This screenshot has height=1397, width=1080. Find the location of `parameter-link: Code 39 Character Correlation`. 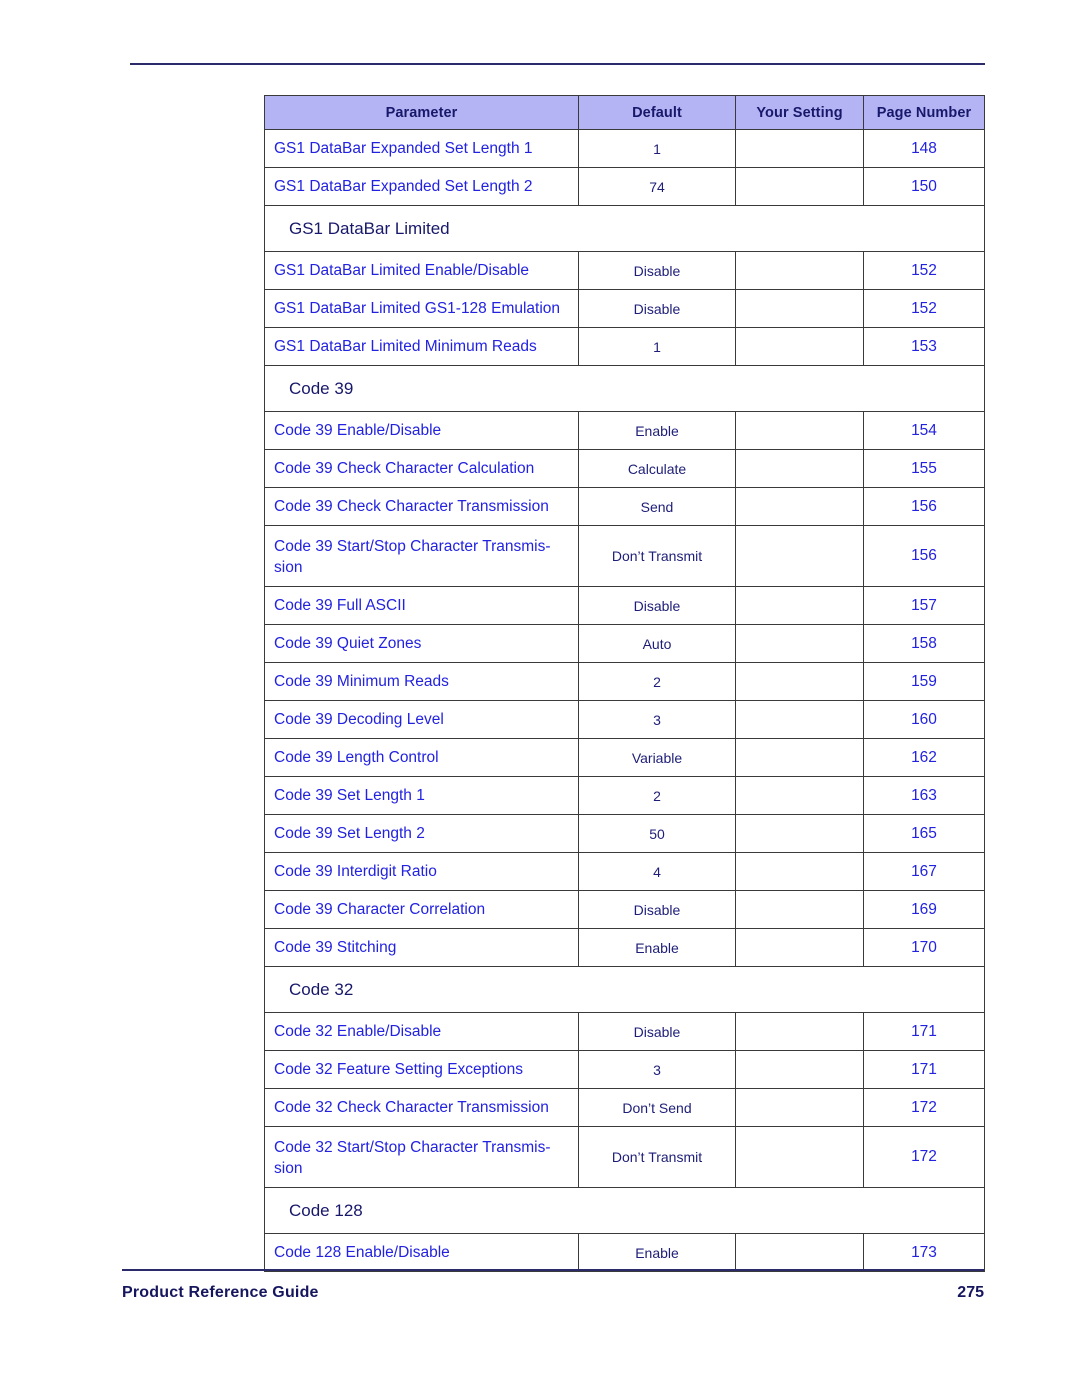

parameter-link: Code 39 Character Correlation is located at coordinates (421, 909).